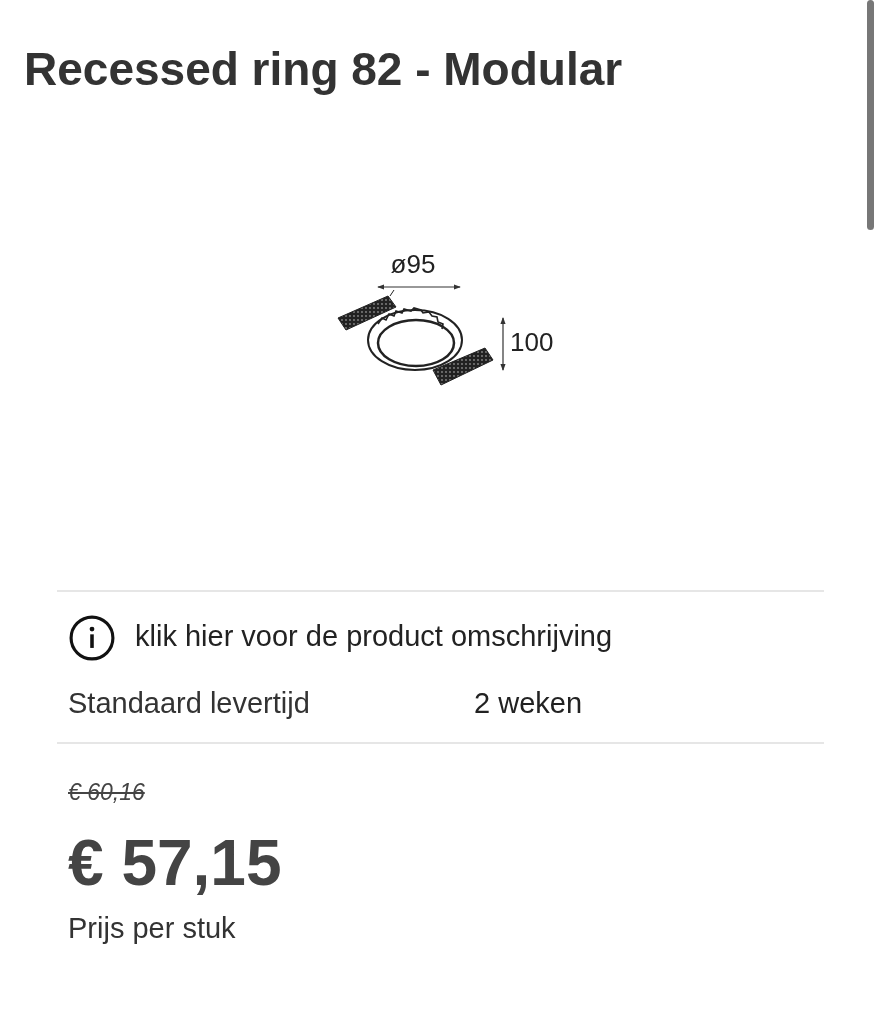 This screenshot has height=1024, width=881. I want to click on dimension-label: 100, so click(532, 342).